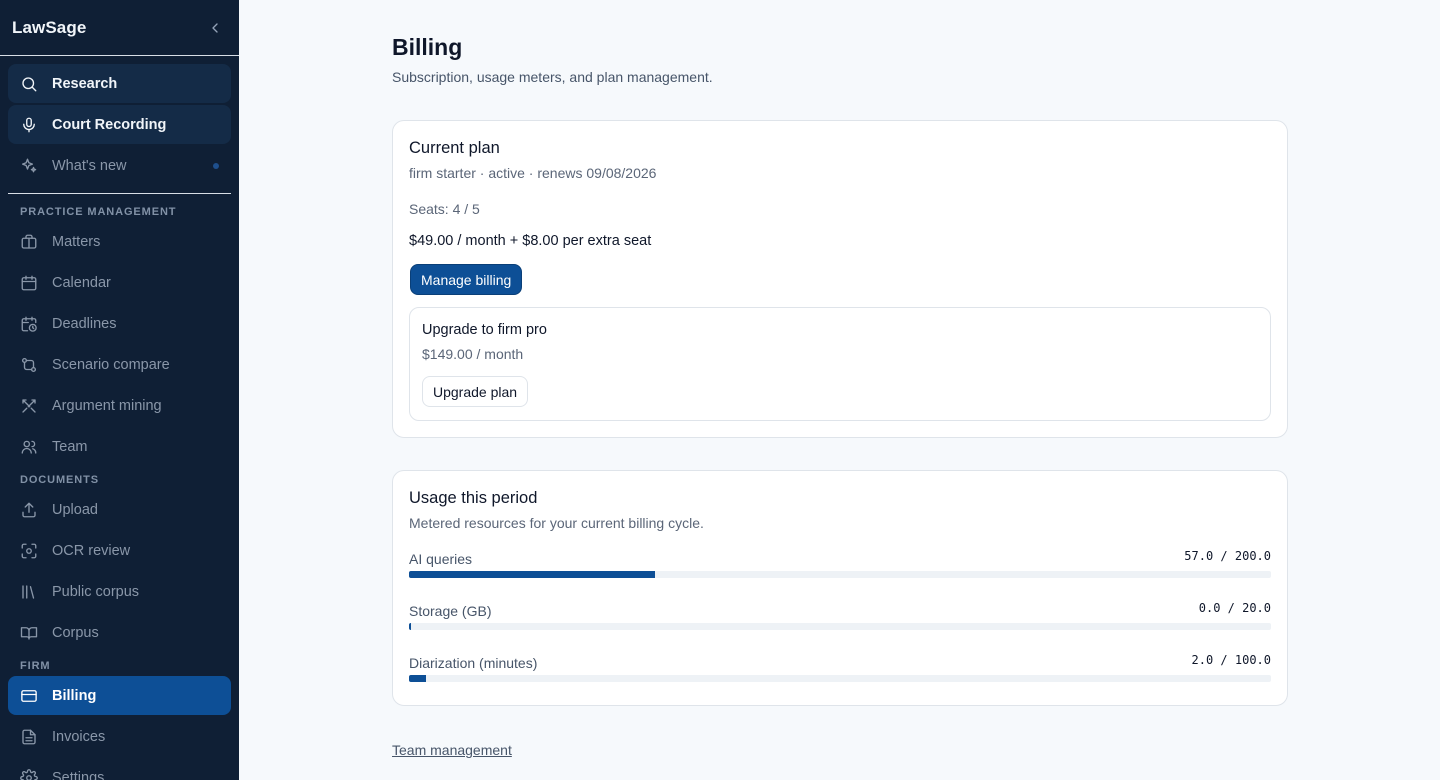  What do you see at coordinates (444, 209) in the screenshot?
I see `seats-count: Seats: 4 / 5` at bounding box center [444, 209].